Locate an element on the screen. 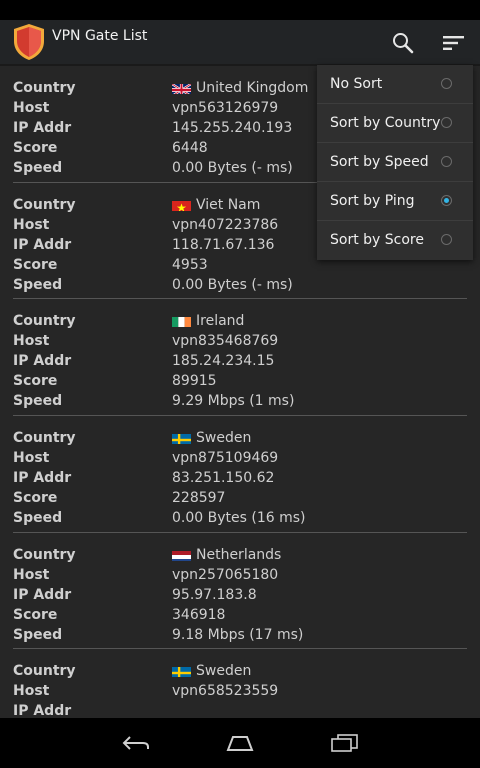 This screenshot has width=480, height=768. score-text: 4953 is located at coordinates (190, 264).